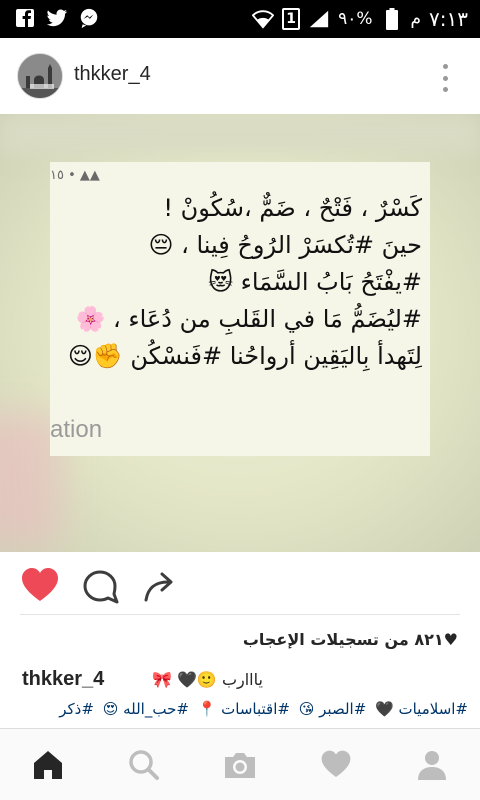  What do you see at coordinates (244, 709) in the screenshot?
I see `hashtag-3: #اقتباسات 📍` at bounding box center [244, 709].